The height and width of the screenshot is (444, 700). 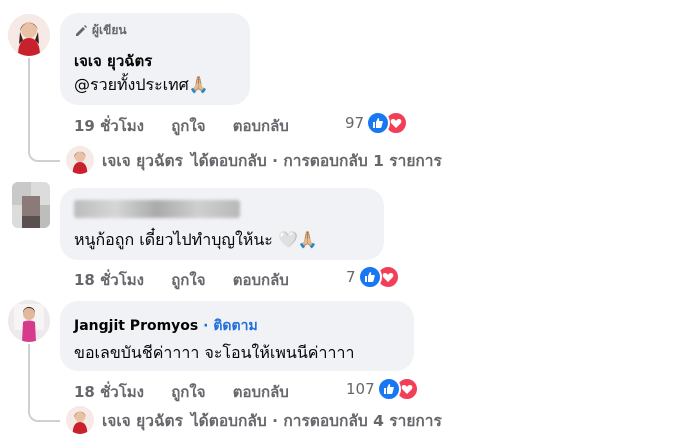 What do you see at coordinates (355, 123) in the screenshot?
I see `reaction-count: 97` at bounding box center [355, 123].